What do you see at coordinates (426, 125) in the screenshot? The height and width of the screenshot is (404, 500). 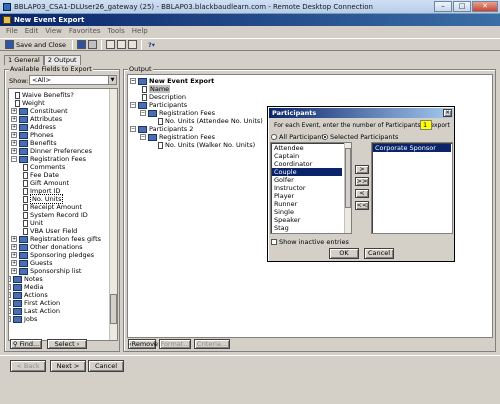 I see `participant-count-input: 1` at bounding box center [426, 125].